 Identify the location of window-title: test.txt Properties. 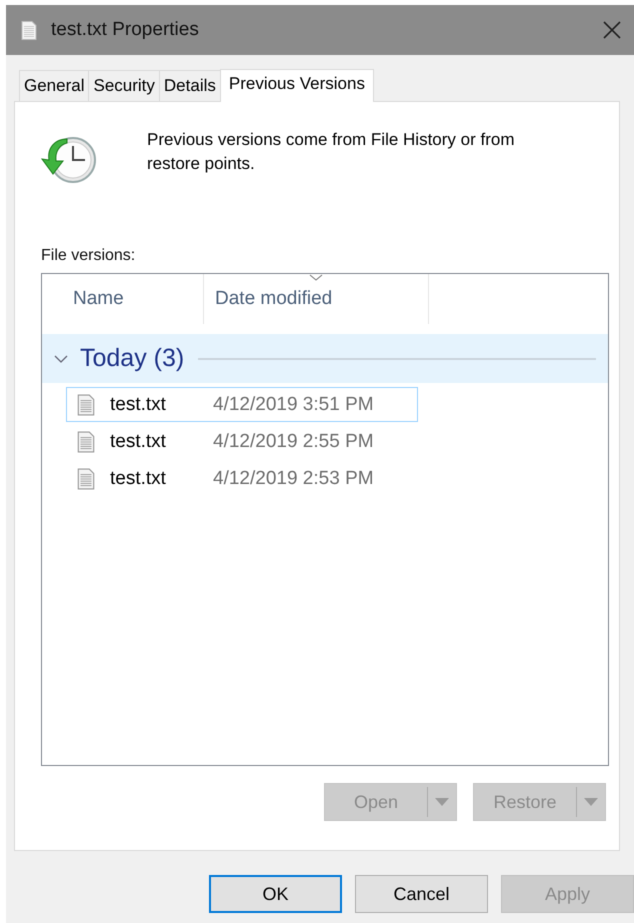
(125, 30).